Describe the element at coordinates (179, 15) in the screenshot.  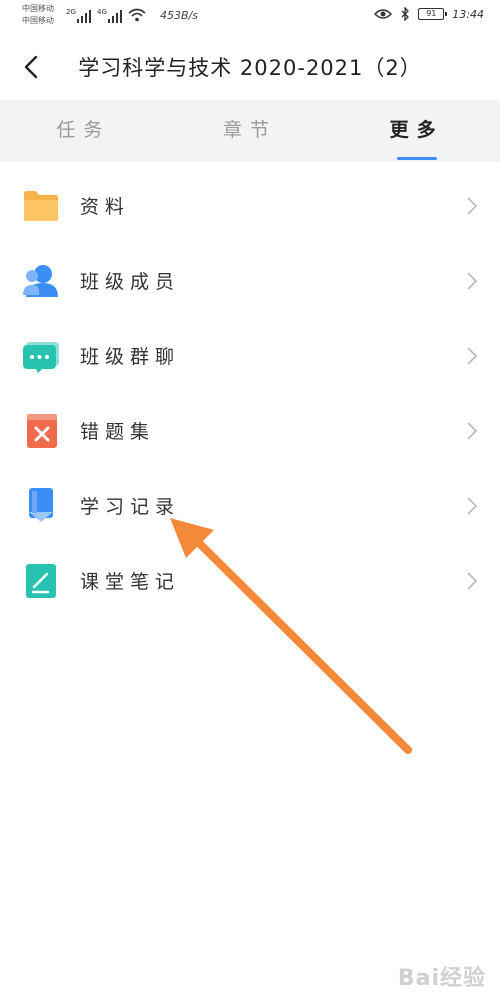
I see `network-speed: 453B/s` at that location.